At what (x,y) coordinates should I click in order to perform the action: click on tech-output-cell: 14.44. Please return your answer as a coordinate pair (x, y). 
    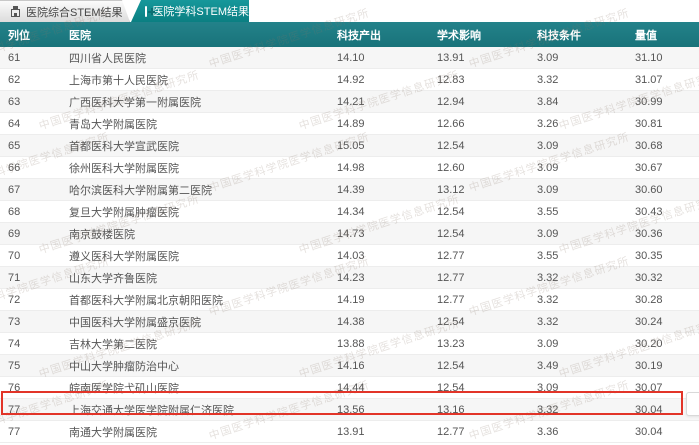
    Looking at the image, I should click on (351, 387).